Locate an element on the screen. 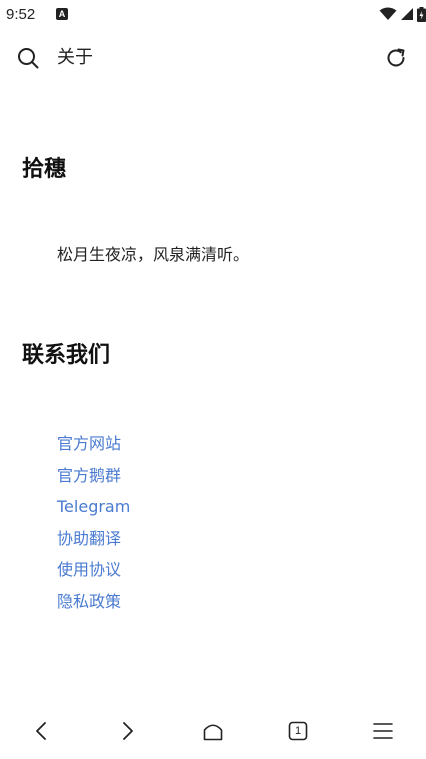 This screenshot has height=759, width=426. page-title: 关于 is located at coordinates (75, 57).